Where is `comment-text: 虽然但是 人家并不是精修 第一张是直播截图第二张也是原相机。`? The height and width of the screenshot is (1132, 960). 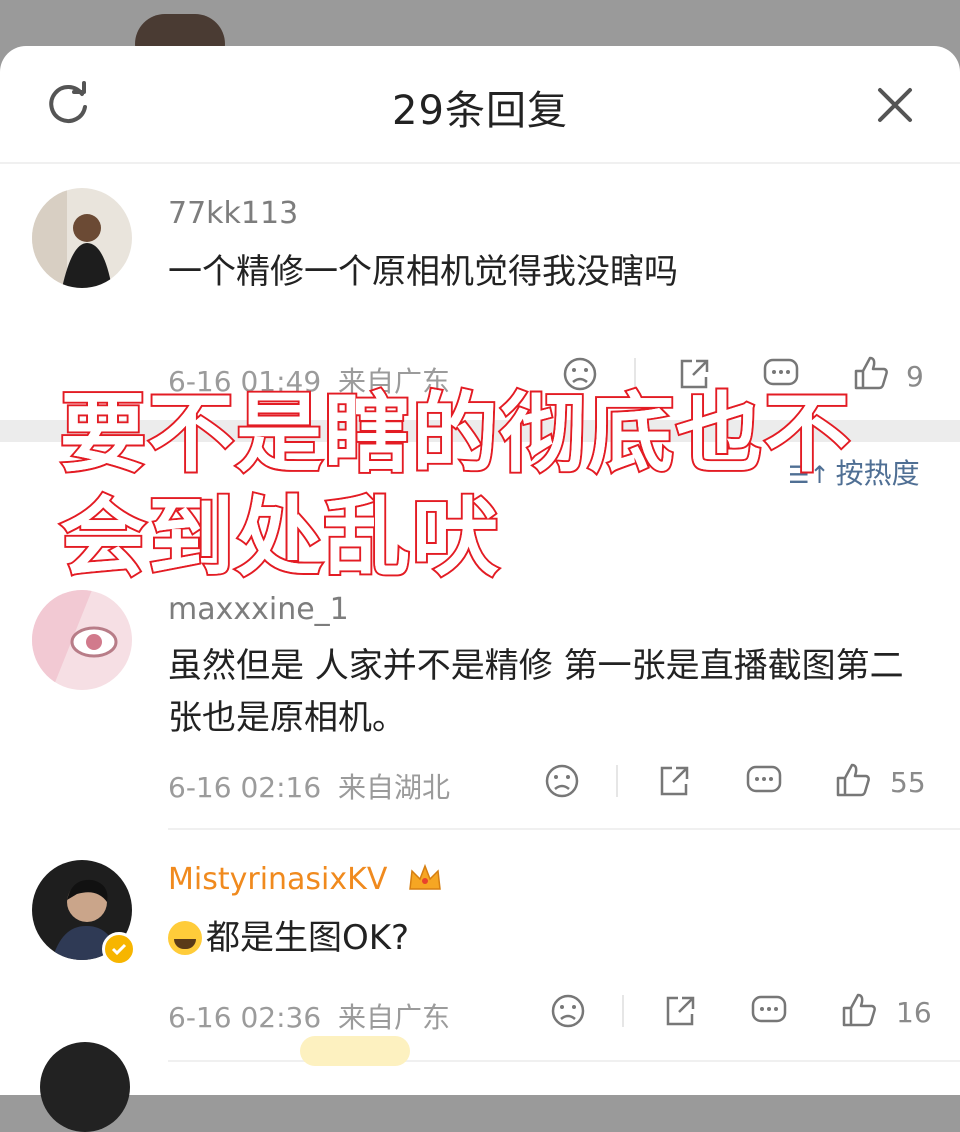
comment-text: 虽然但是 人家并不是精修 第一张是直播截图第二张也是原相机。 is located at coordinates (536, 692).